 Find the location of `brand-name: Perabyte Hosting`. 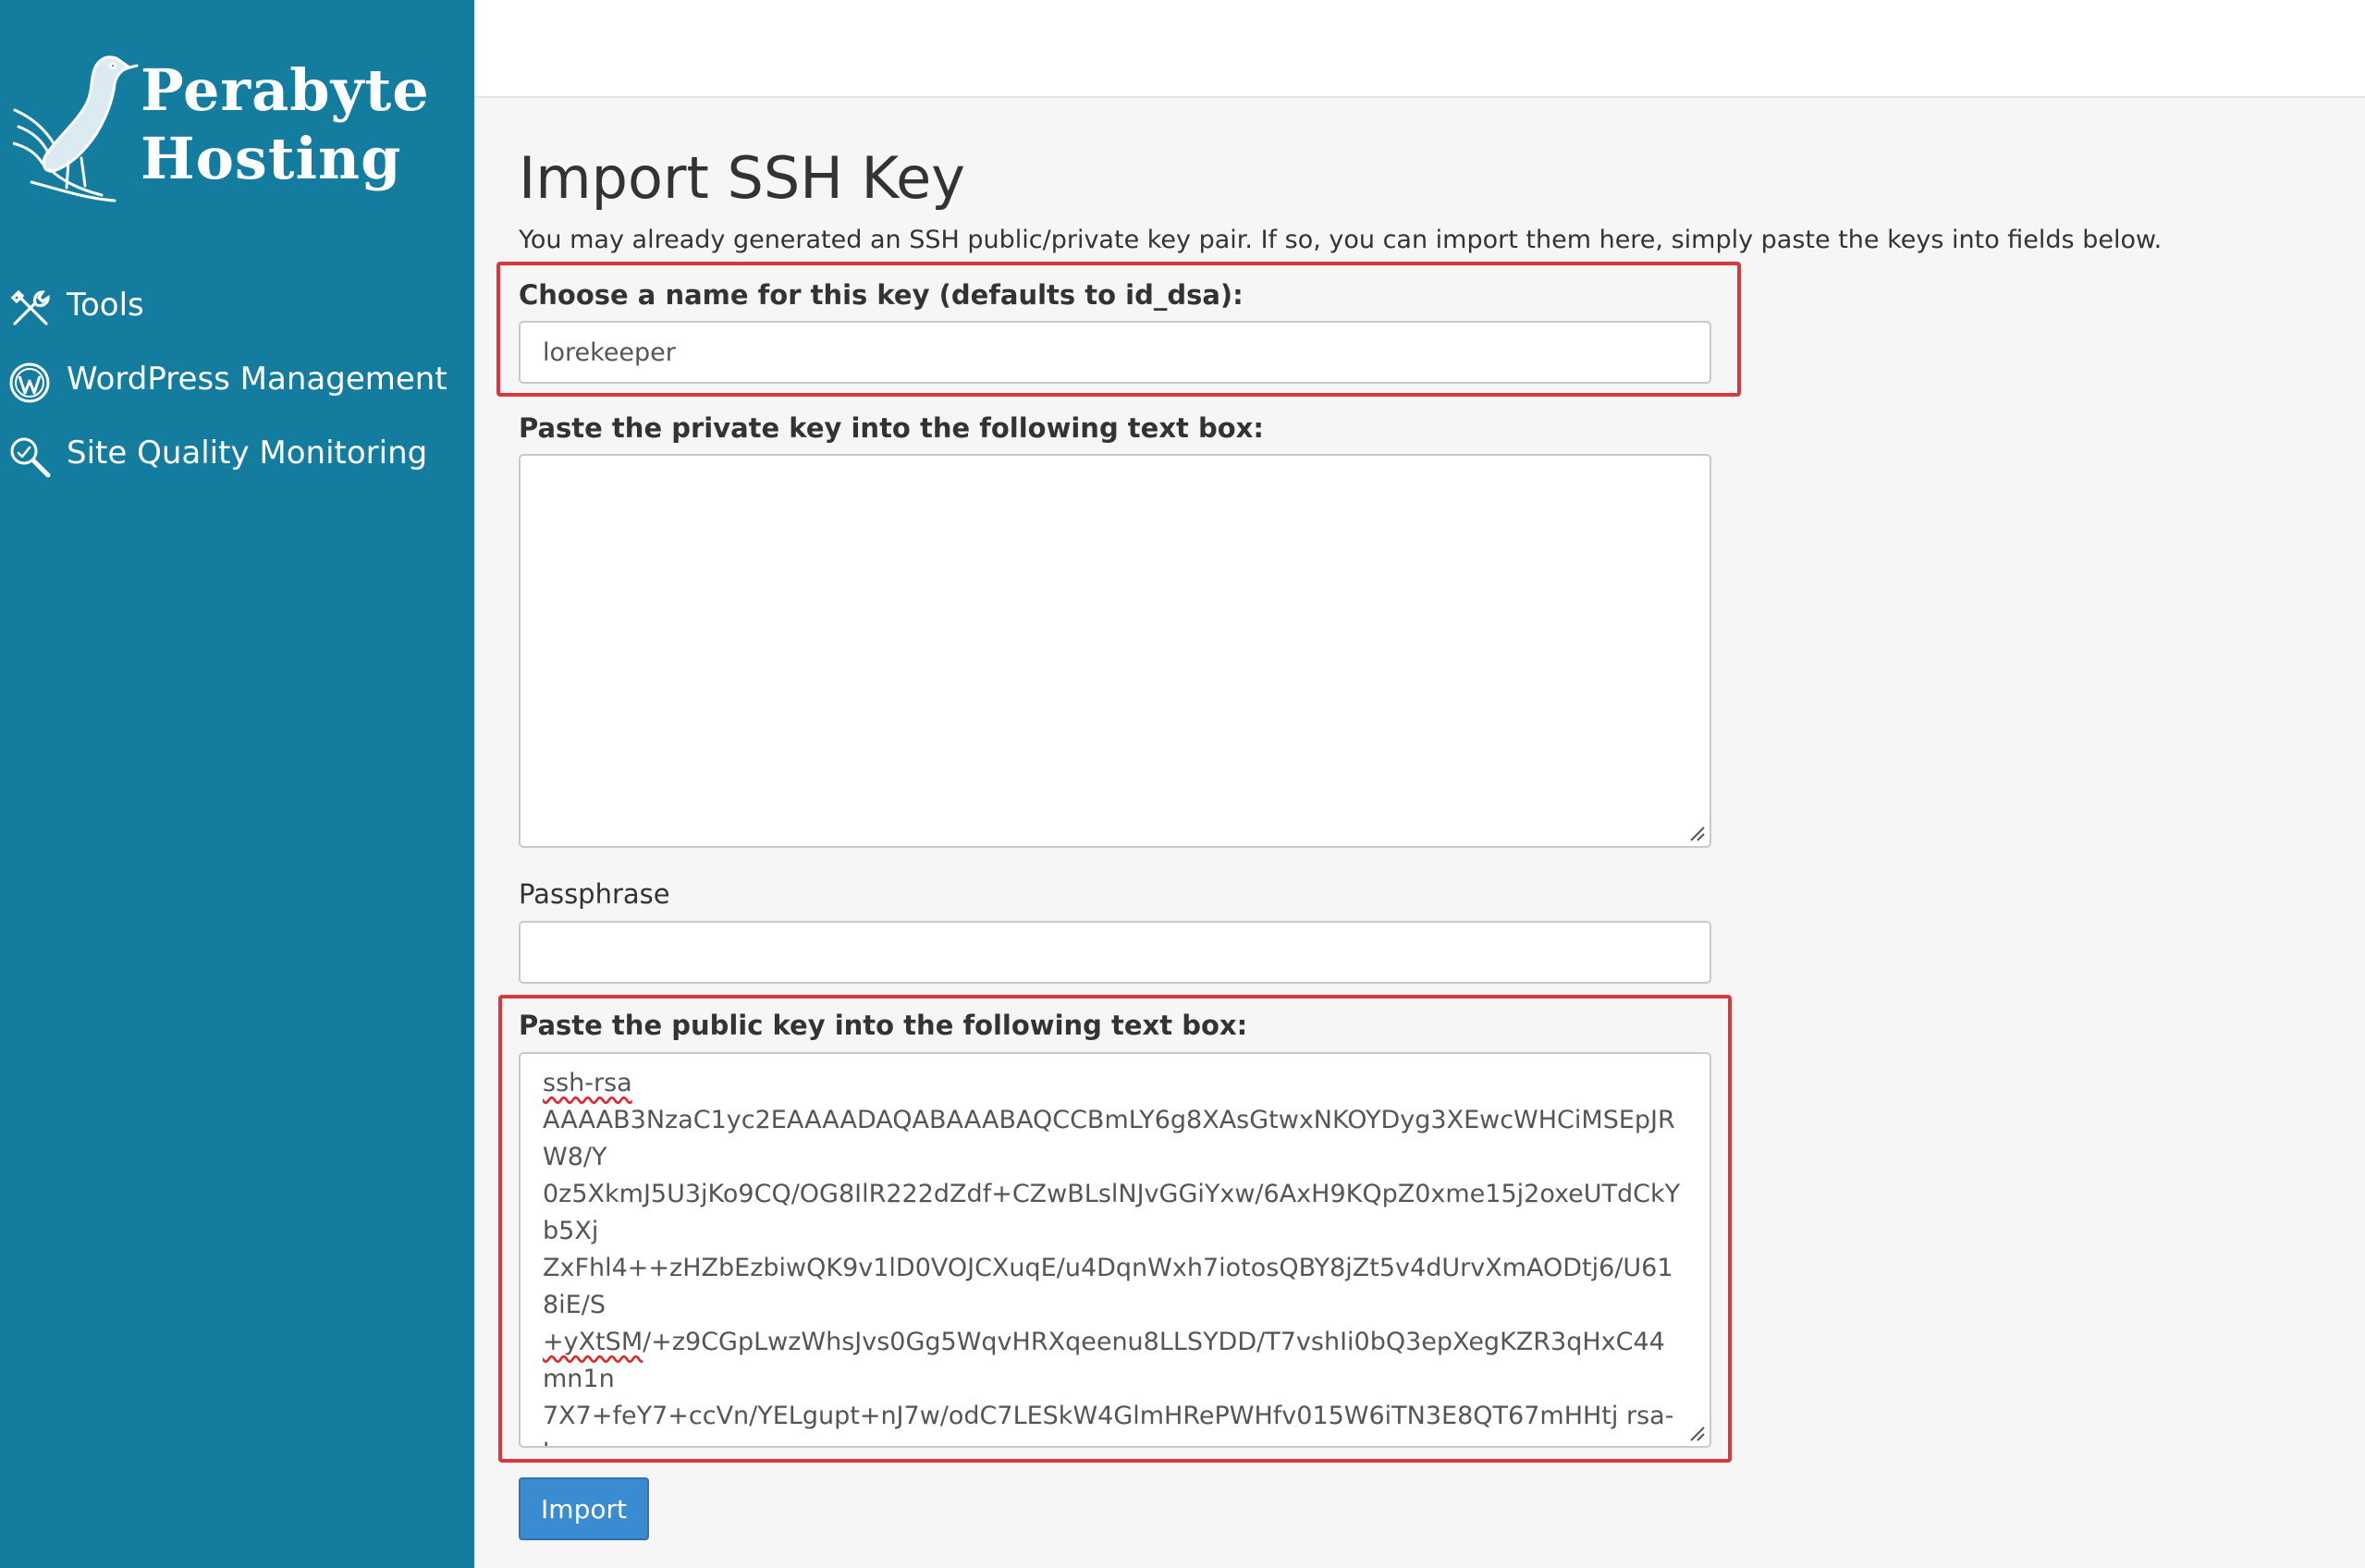

brand-name: Perabyte Hosting is located at coordinates (285, 125).